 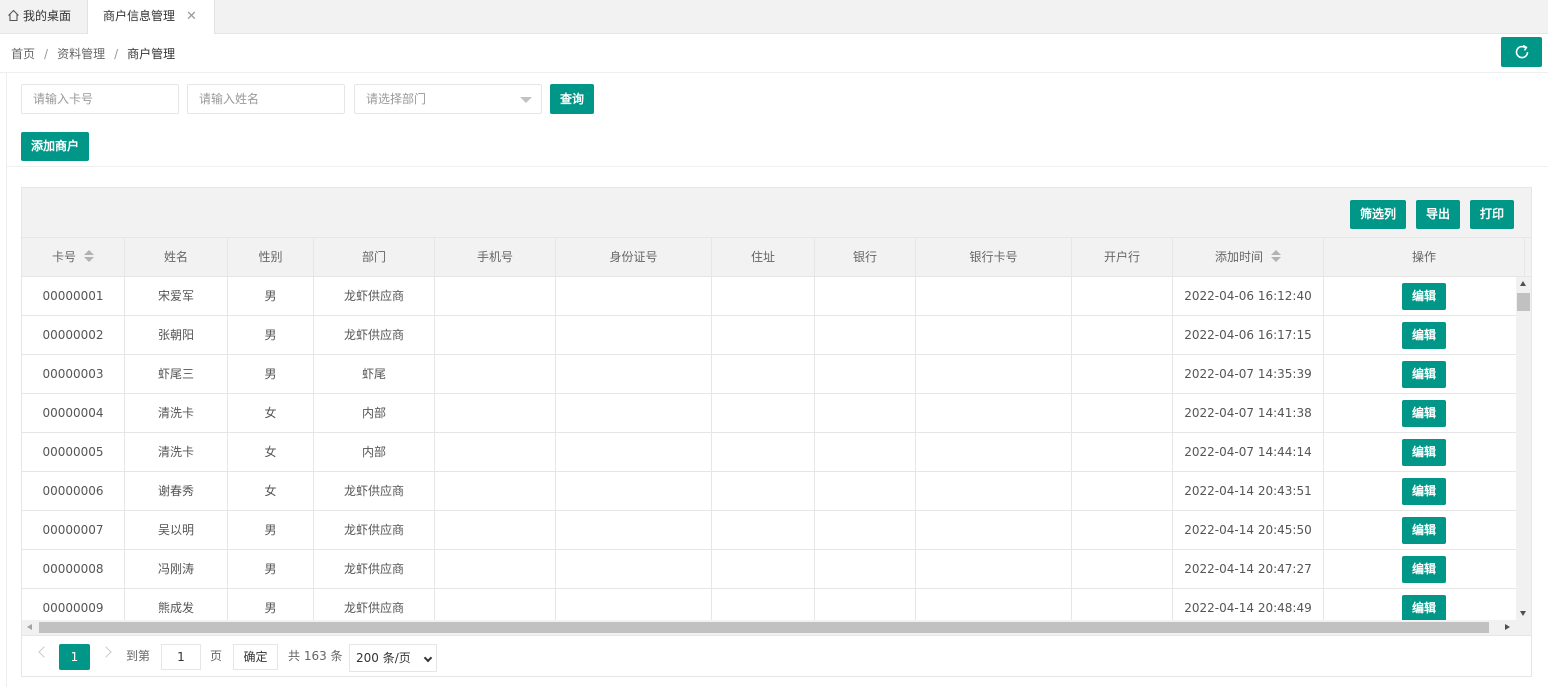 I want to click on table-header: 卡号 姓名 性别 部门 手机号 身份证号 住址 银行 银行卡号 开户行 添加时间 操作, so click(x=776, y=257).